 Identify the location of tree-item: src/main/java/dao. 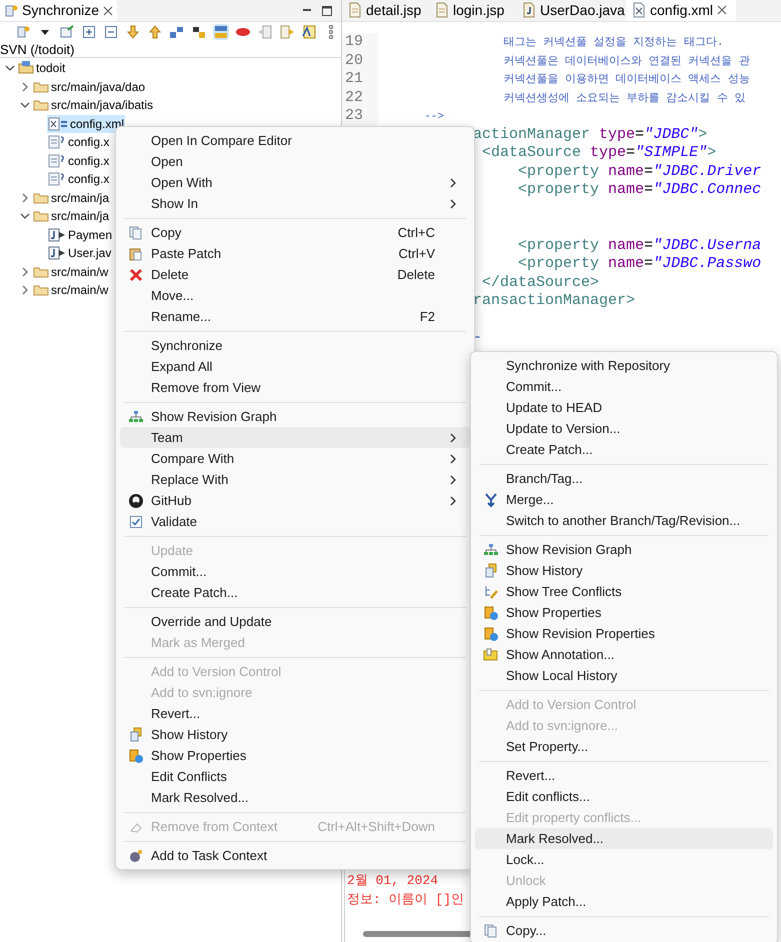
(89, 87).